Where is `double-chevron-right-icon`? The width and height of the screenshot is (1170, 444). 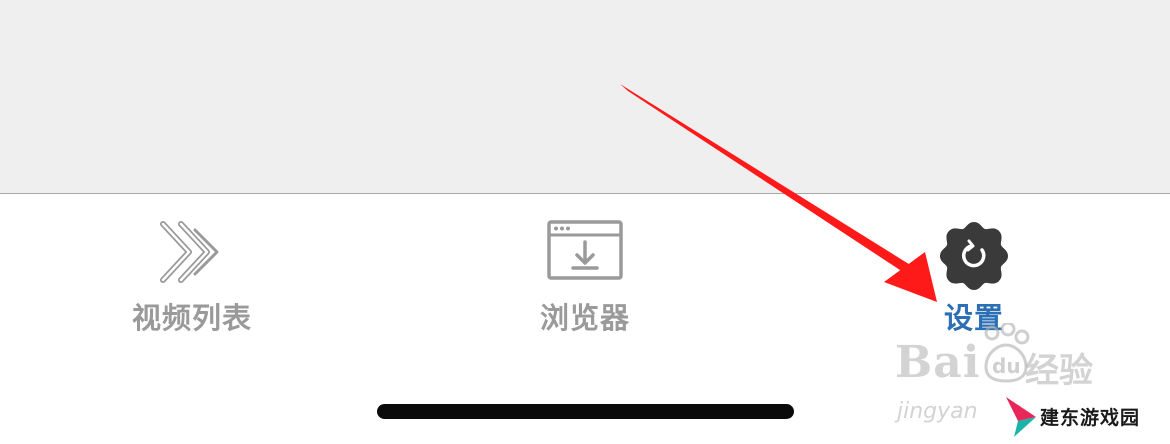
double-chevron-right-icon is located at coordinates (189, 252).